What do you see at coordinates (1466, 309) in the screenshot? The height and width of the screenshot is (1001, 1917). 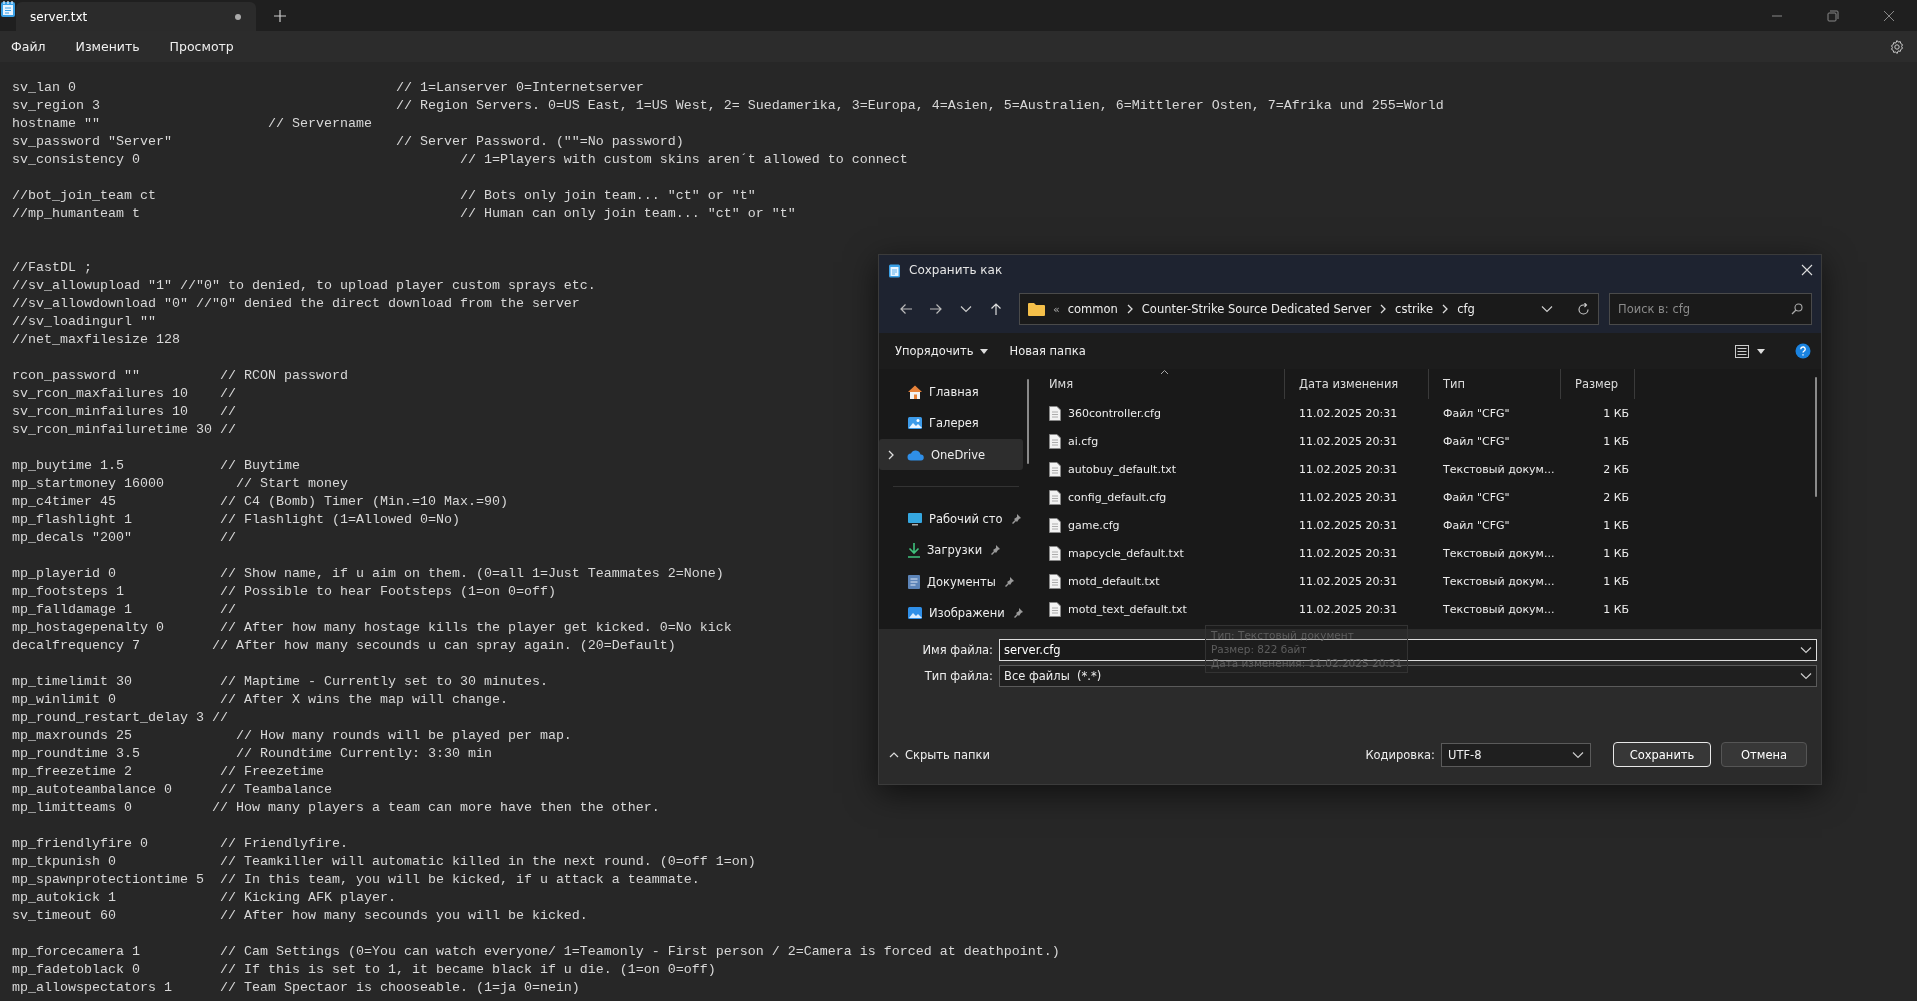 I see `breadcrumb: cfg` at bounding box center [1466, 309].